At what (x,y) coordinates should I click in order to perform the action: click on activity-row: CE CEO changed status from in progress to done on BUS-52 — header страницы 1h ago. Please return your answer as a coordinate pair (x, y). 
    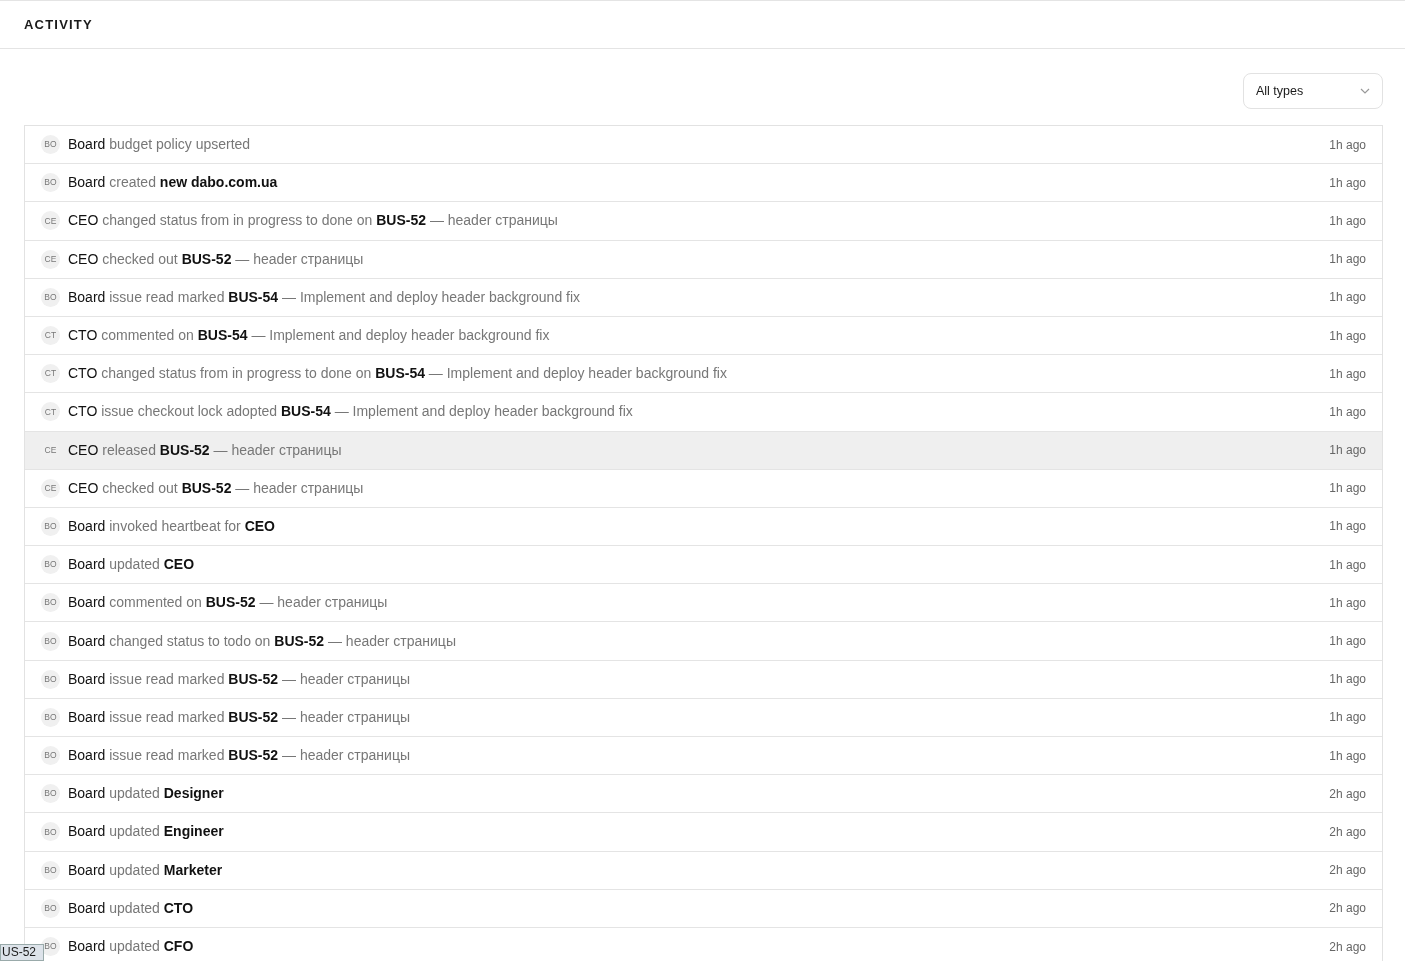
    Looking at the image, I should click on (703, 221).